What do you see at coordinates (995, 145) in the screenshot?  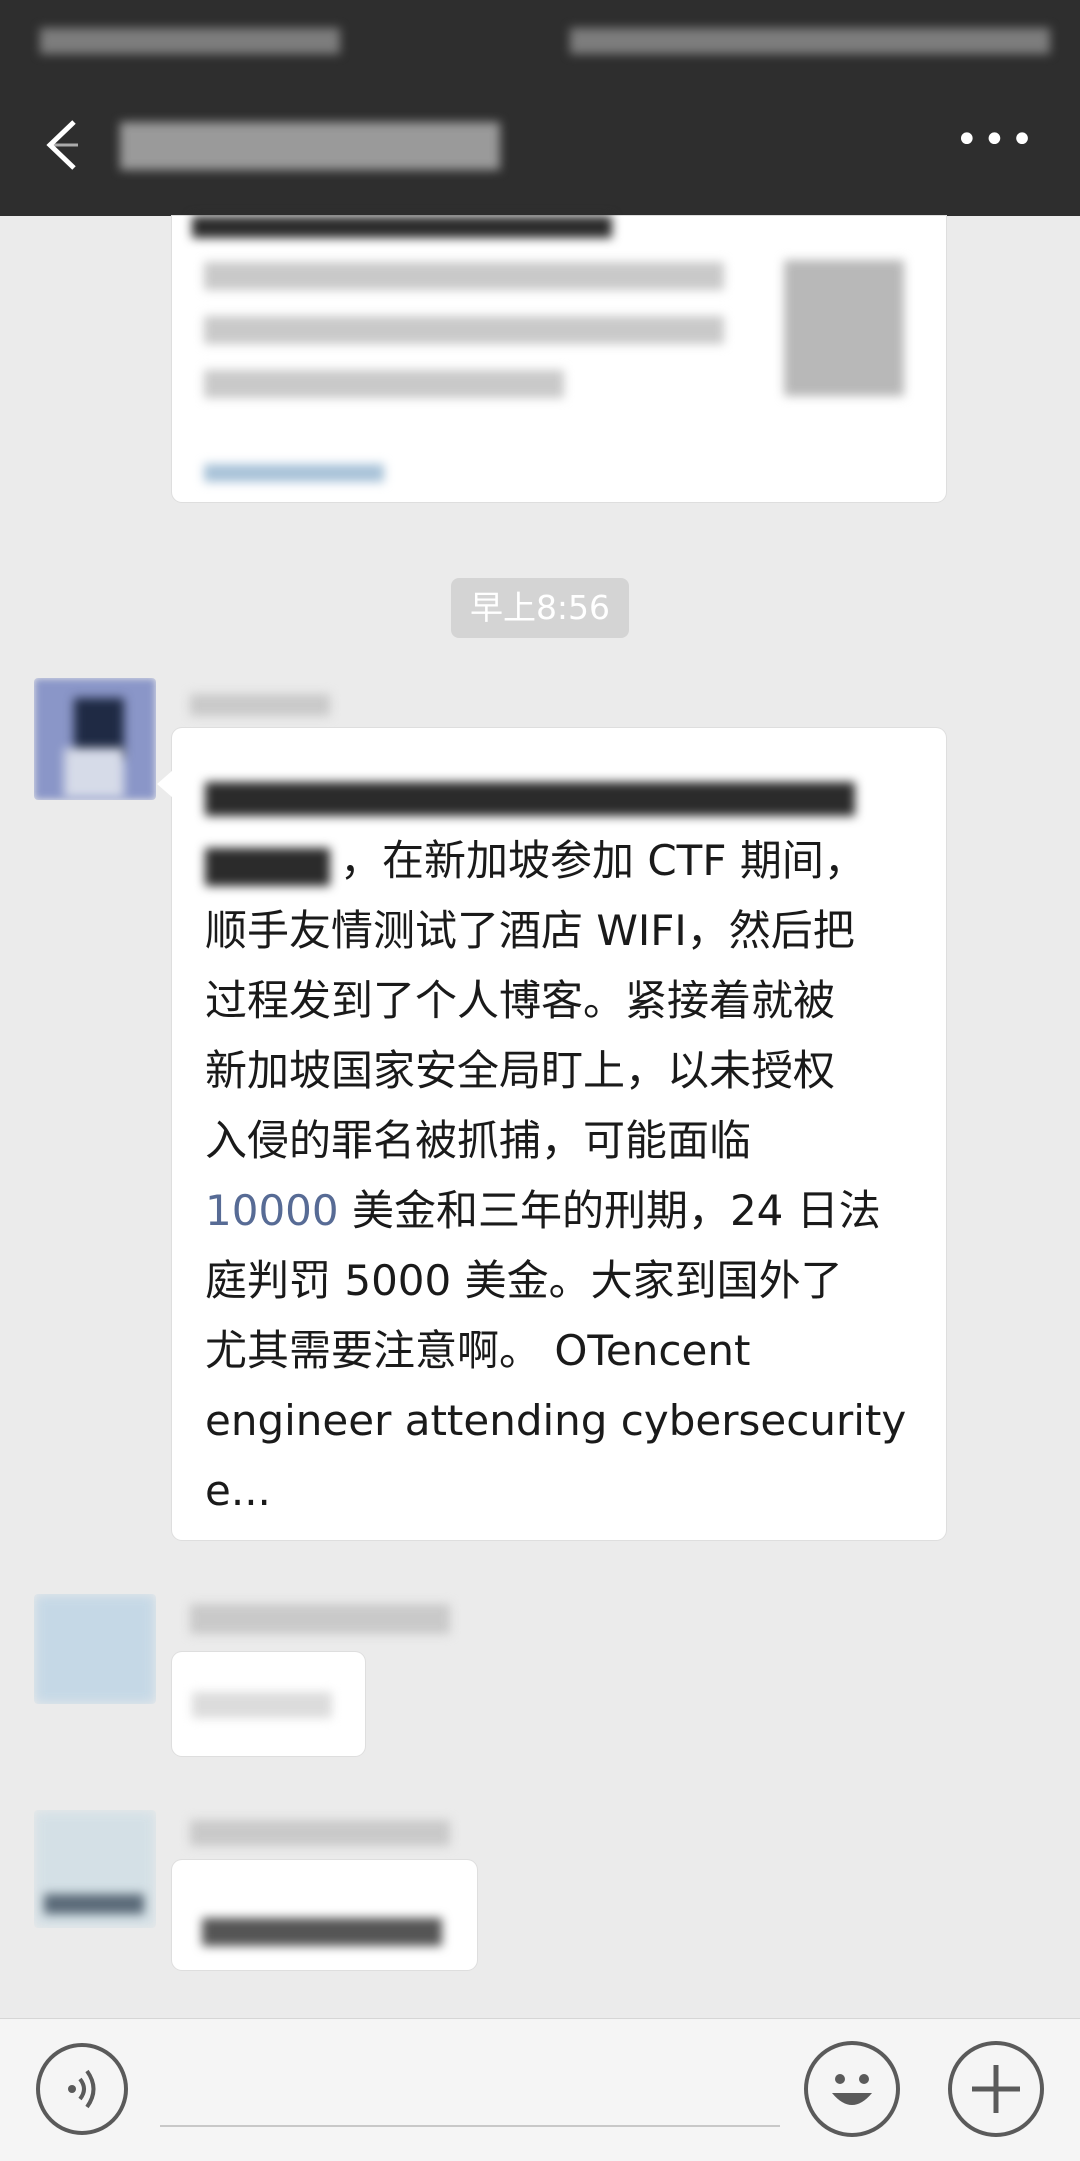 I see `more-options-button: •••` at bounding box center [995, 145].